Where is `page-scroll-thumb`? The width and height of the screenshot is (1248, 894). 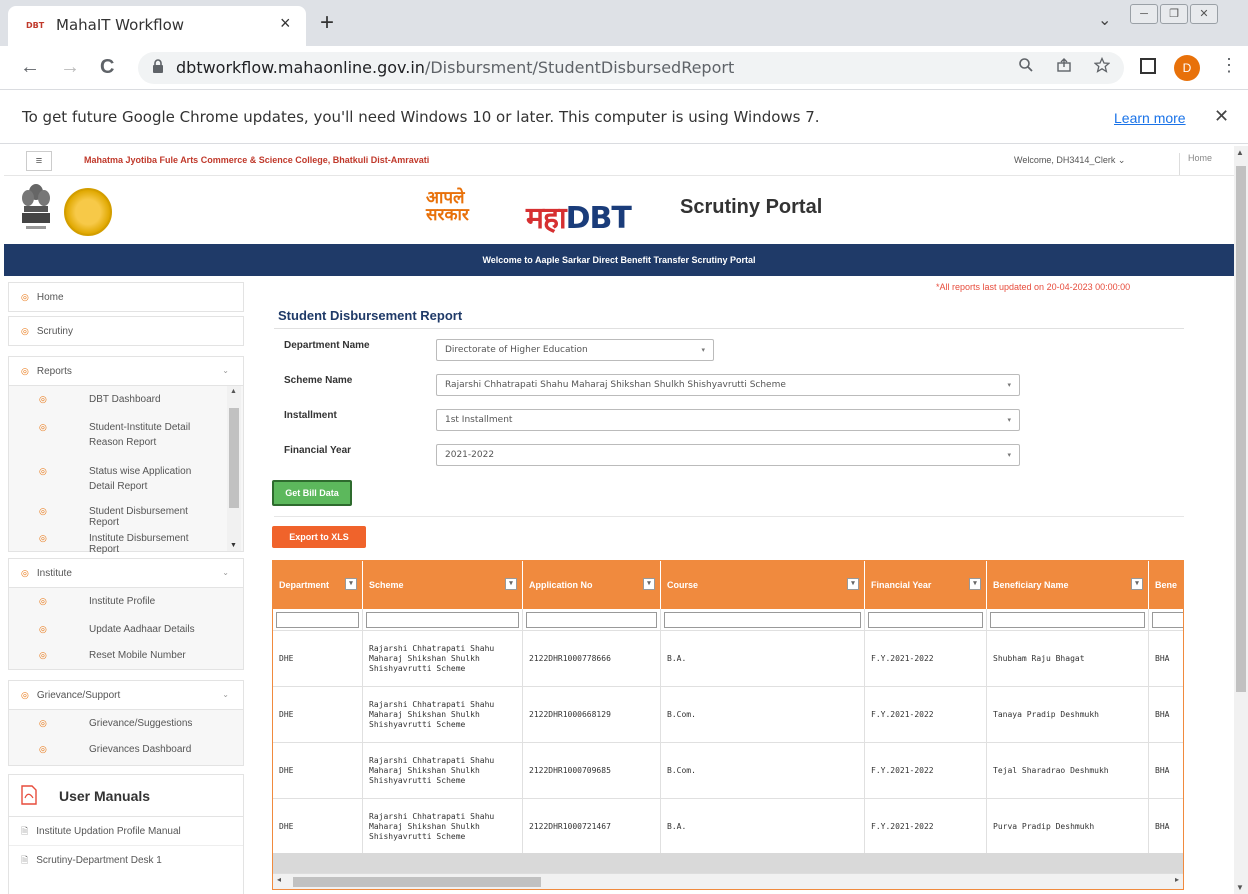 page-scroll-thumb is located at coordinates (1241, 429).